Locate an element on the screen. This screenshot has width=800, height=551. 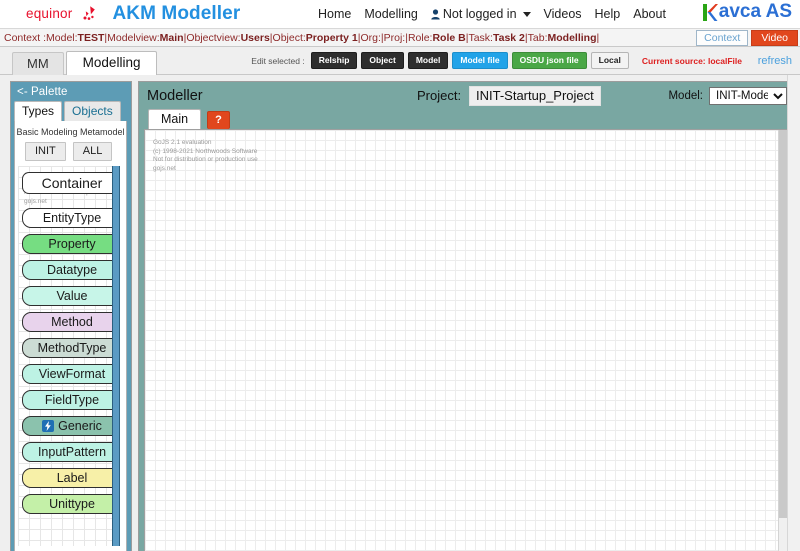
palette-item-label-node: Label is located at coordinates (71, 478).